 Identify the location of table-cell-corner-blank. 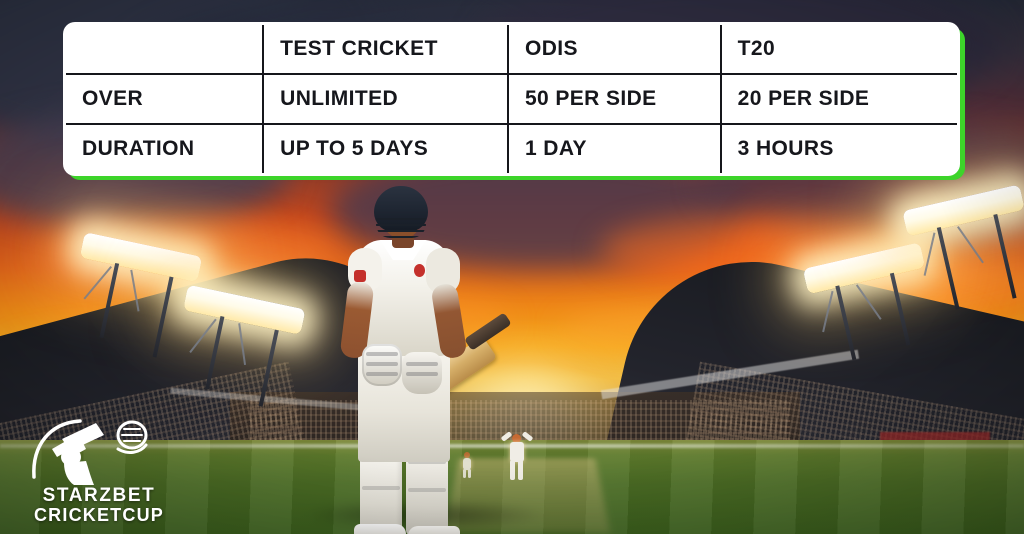
(165, 50).